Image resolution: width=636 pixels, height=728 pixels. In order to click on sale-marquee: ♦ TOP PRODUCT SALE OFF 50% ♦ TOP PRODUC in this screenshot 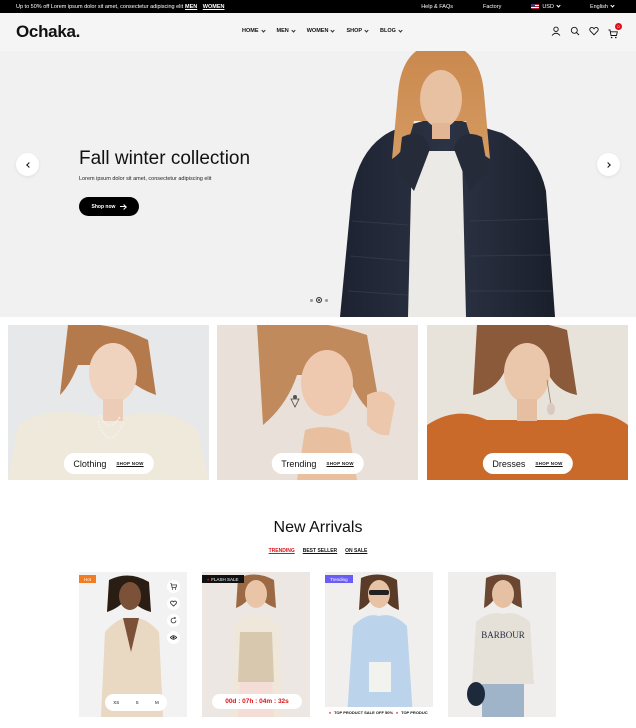, I will do `click(379, 712)`.